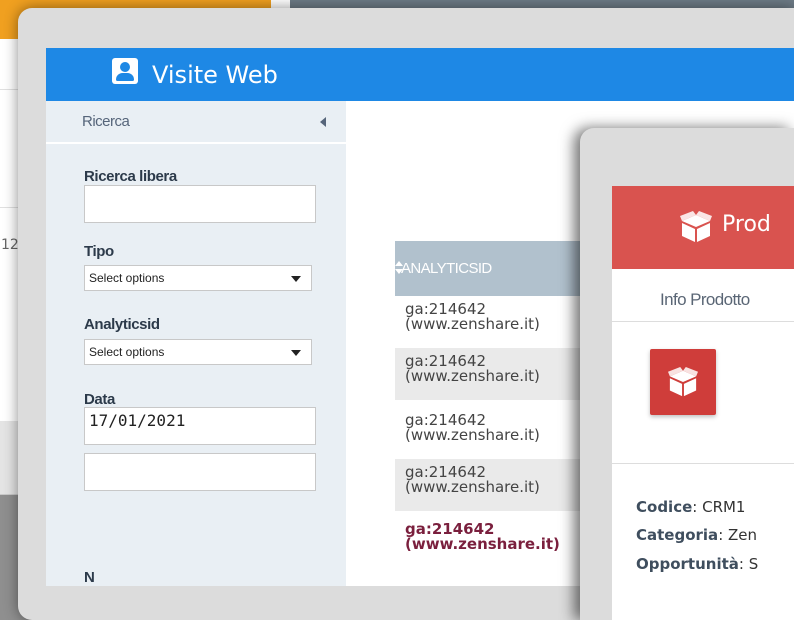  What do you see at coordinates (215, 75) in the screenshot?
I see `page-title: Visite Web` at bounding box center [215, 75].